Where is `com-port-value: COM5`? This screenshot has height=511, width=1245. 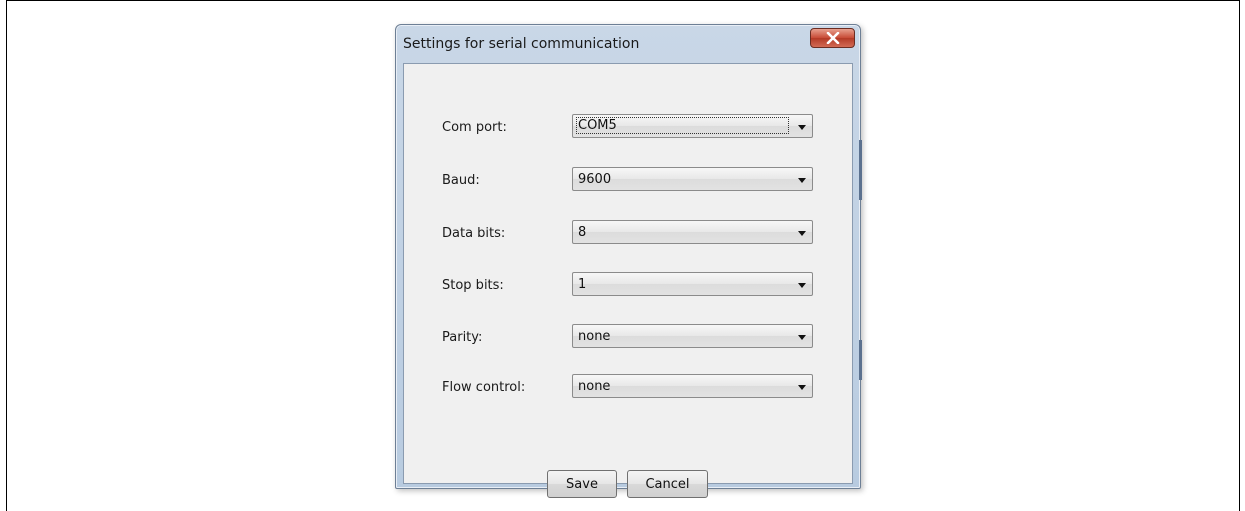 com-port-value: COM5 is located at coordinates (682, 125).